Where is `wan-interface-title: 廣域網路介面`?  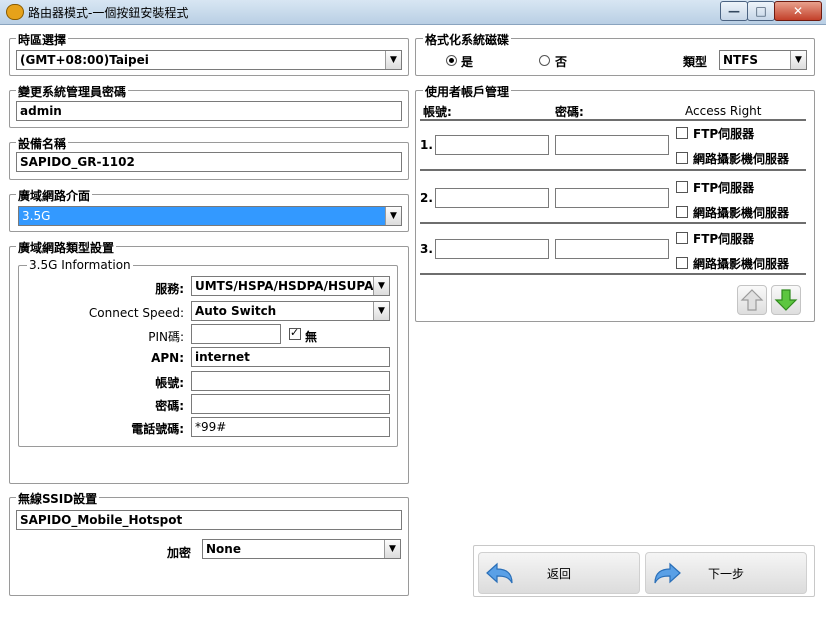 wan-interface-title: 廣域網路介面 is located at coordinates (54, 195).